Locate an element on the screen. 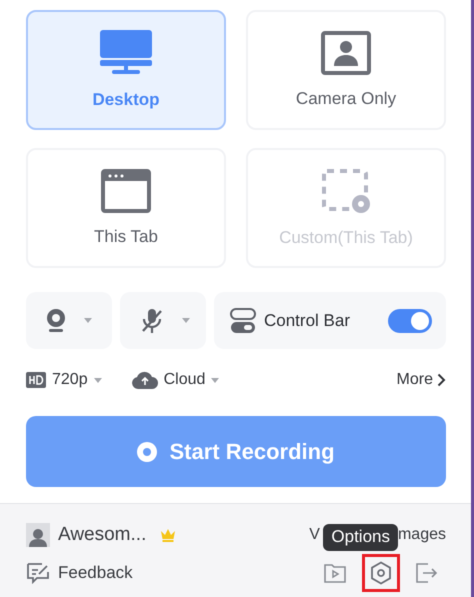 The image size is (474, 597). settings-icon is located at coordinates (381, 573).